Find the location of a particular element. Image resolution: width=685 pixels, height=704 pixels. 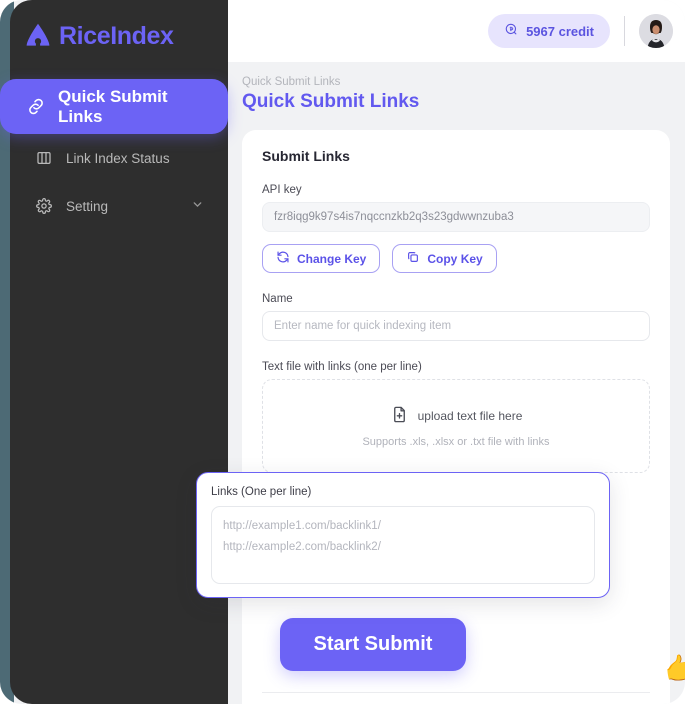

rice-arrow-logo-icon is located at coordinates (38, 35).